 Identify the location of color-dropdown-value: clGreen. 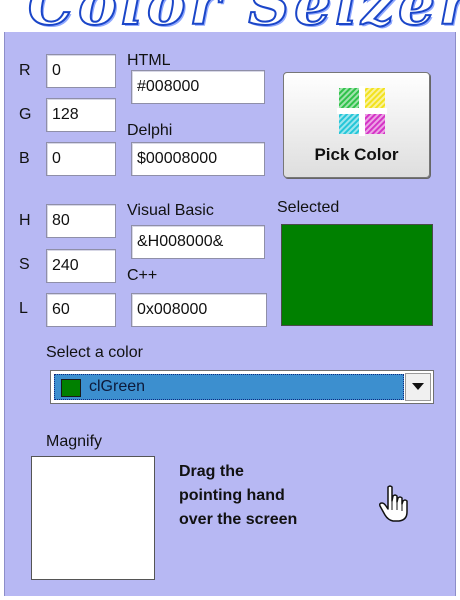
(117, 386).